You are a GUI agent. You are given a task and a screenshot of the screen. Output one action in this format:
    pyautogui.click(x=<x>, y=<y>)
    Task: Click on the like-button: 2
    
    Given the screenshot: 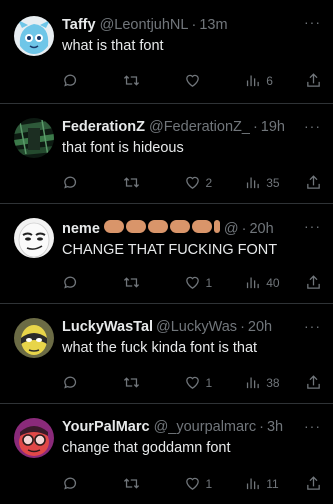 What is the action you would take?
    pyautogui.click(x=204, y=182)
    